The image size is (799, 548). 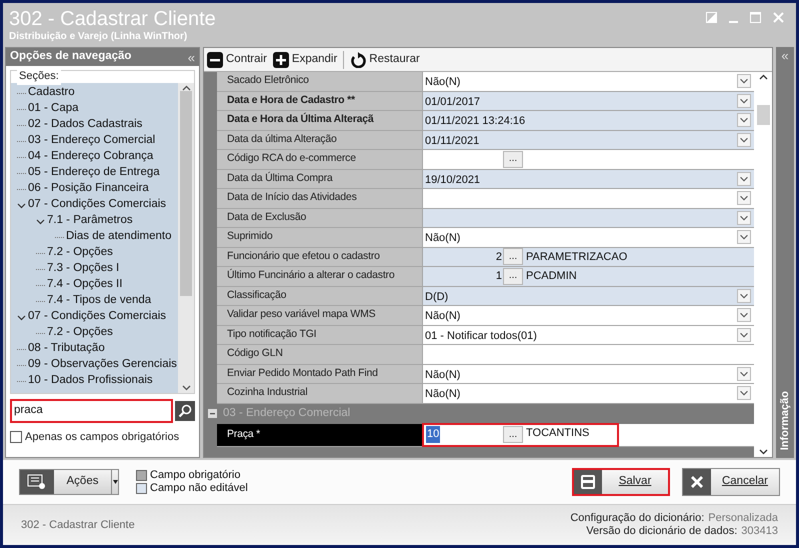 What do you see at coordinates (588, 435) in the screenshot?
I see `lookup-field: 10 ... TOCANTINS` at bounding box center [588, 435].